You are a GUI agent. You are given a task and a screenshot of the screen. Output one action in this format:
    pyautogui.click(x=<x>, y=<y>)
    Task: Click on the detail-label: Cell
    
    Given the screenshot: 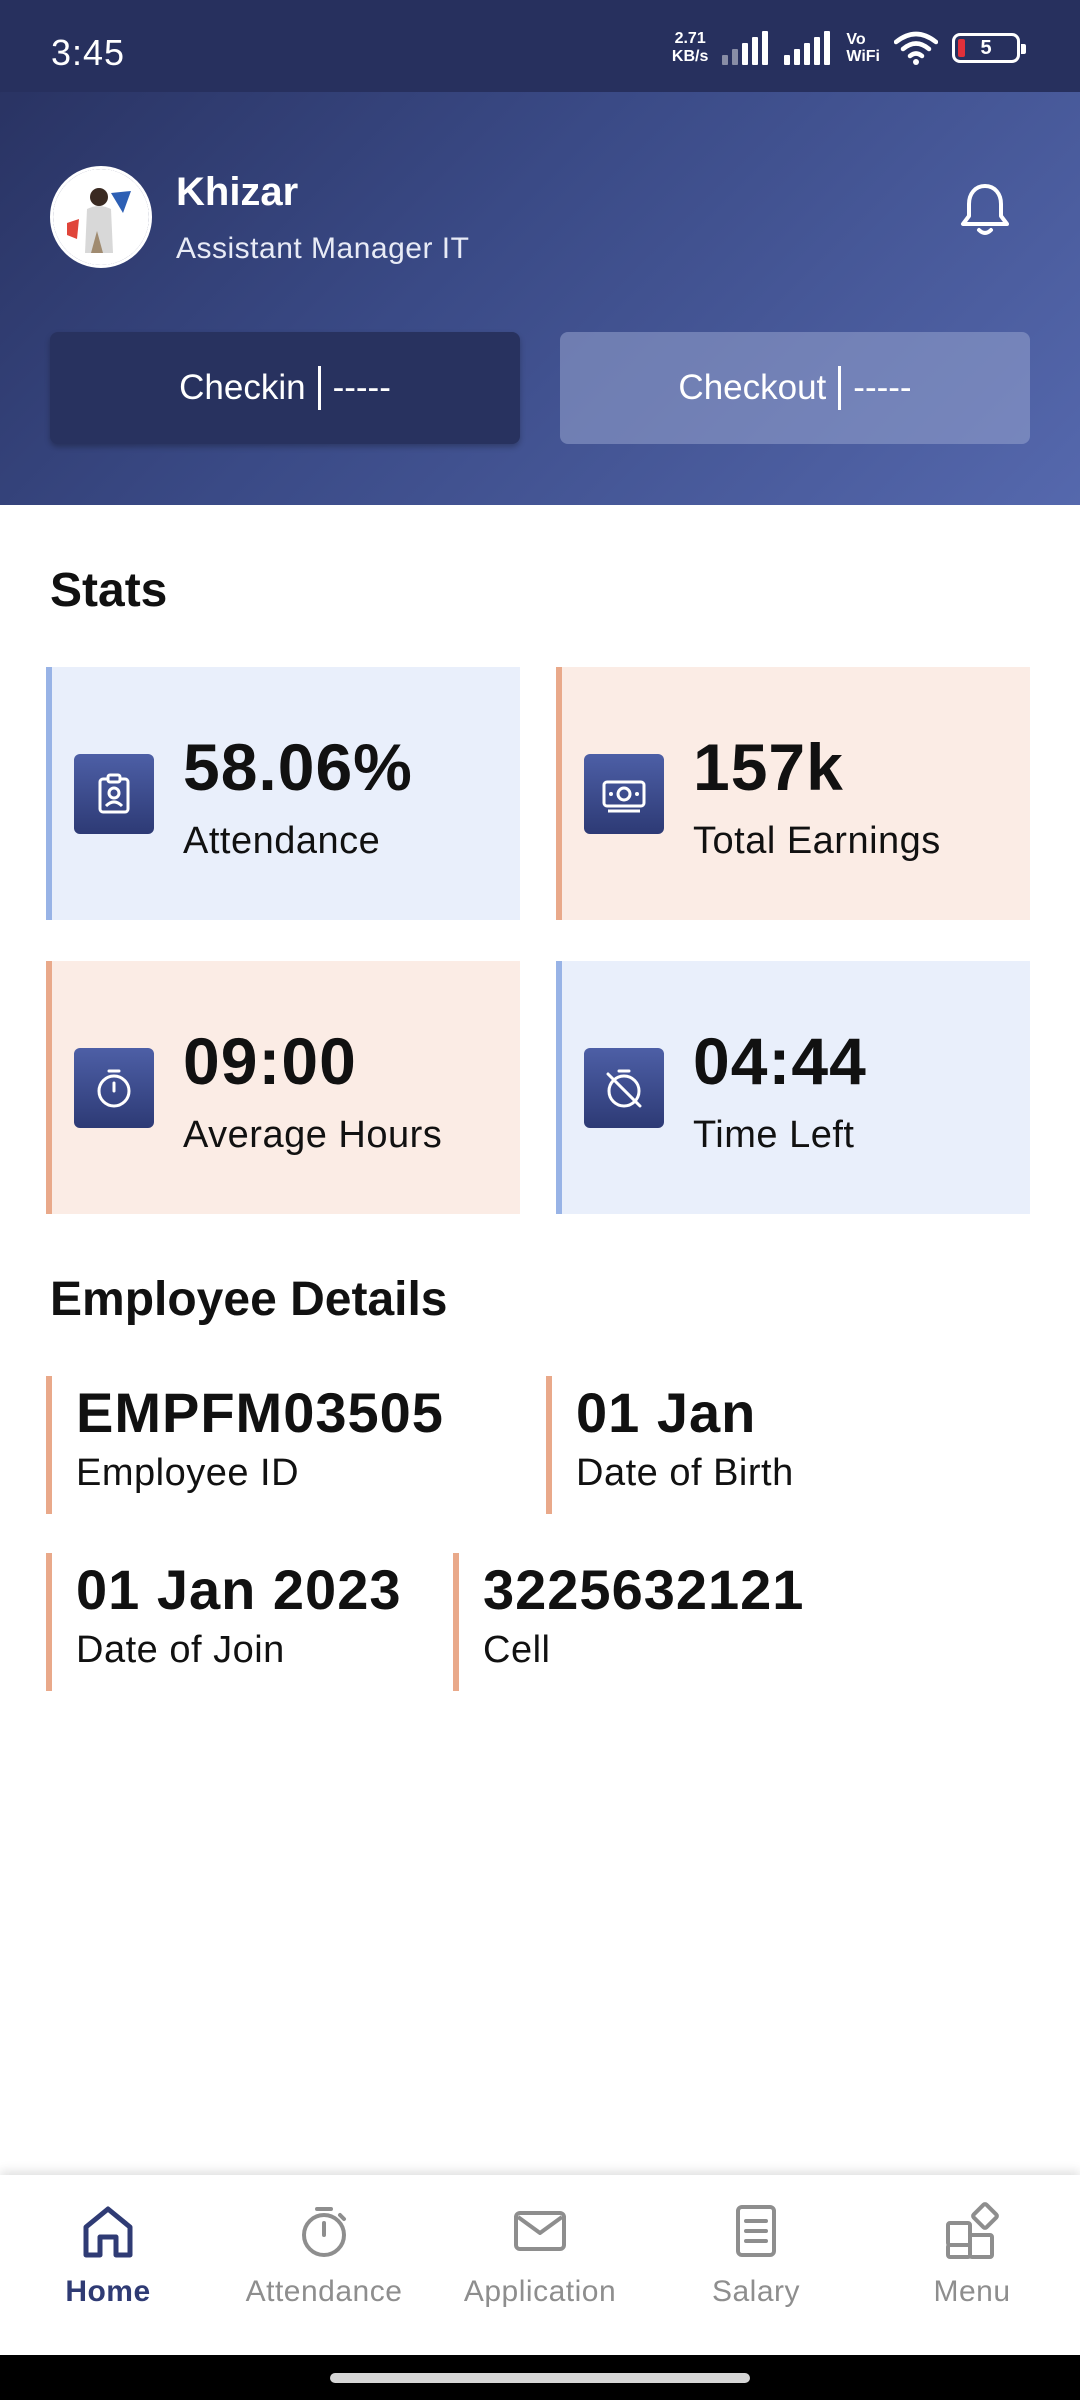 What is the action you would take?
    pyautogui.click(x=517, y=1650)
    